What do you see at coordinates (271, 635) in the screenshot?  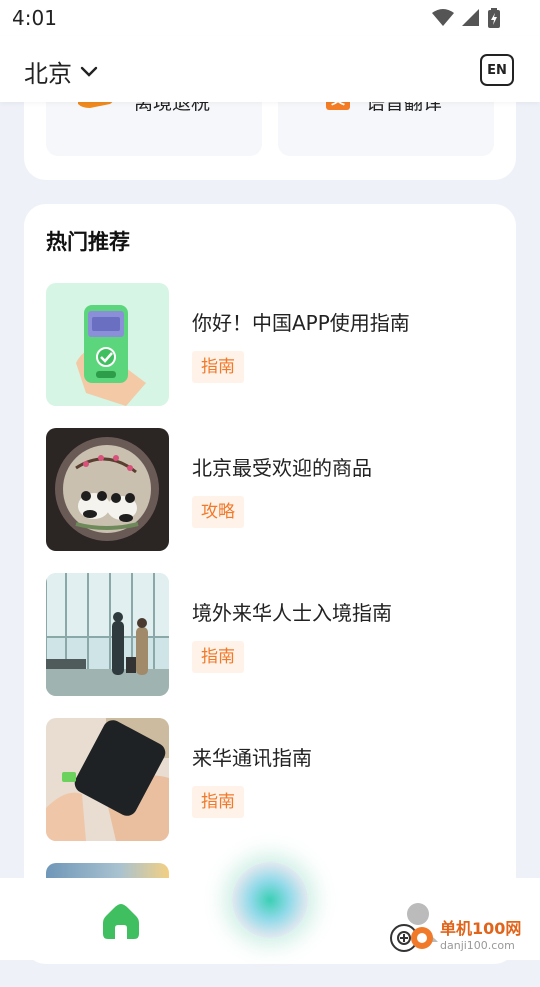 I see `list-item: 境外来华人士入境指南 指南` at bounding box center [271, 635].